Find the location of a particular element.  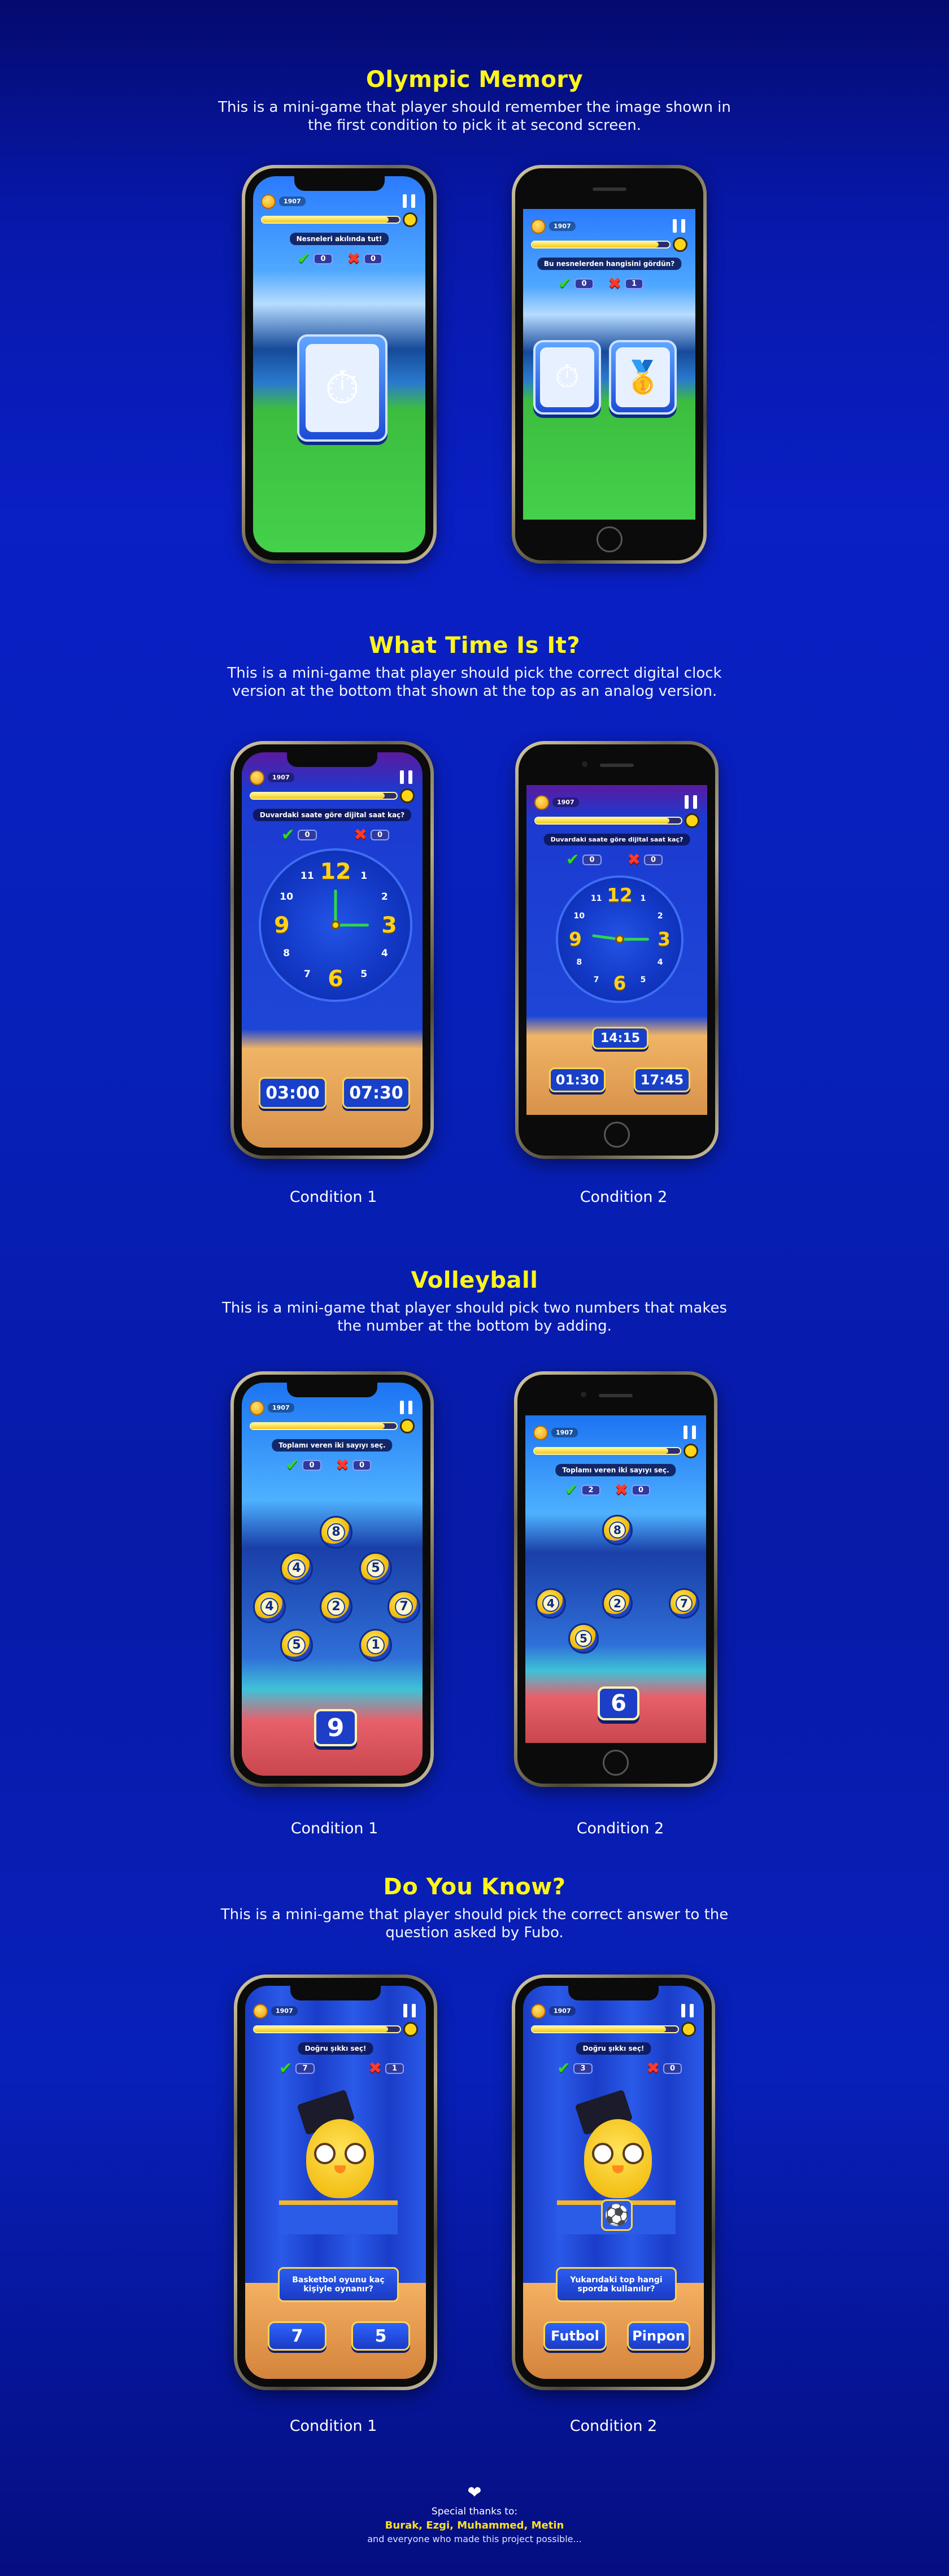

cross-icon: ✖ is located at coordinates (360, 834).